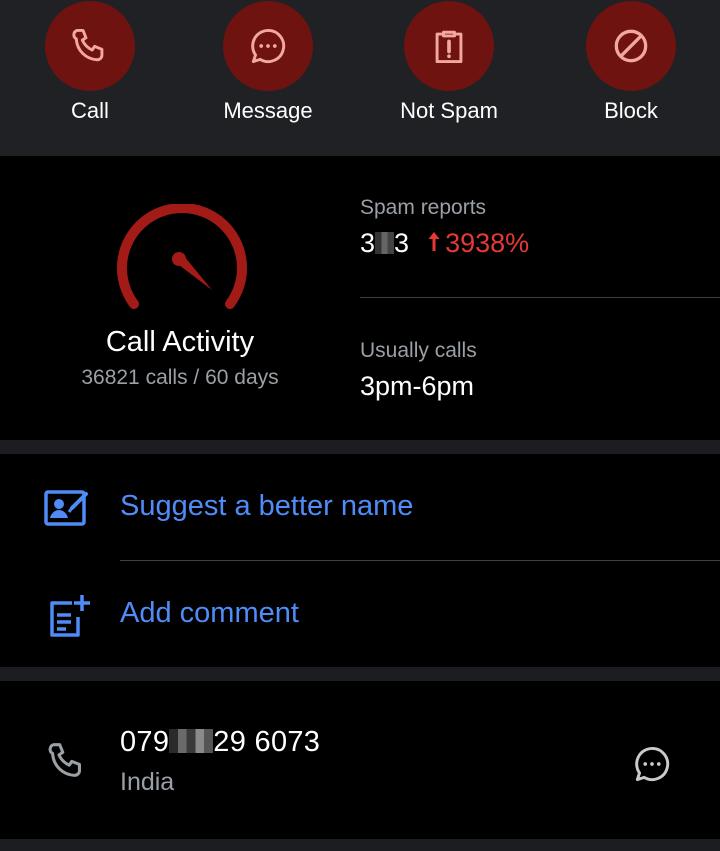 The image size is (720, 851). What do you see at coordinates (368, 243) in the screenshot?
I see `spam-count-prefix: 3` at bounding box center [368, 243].